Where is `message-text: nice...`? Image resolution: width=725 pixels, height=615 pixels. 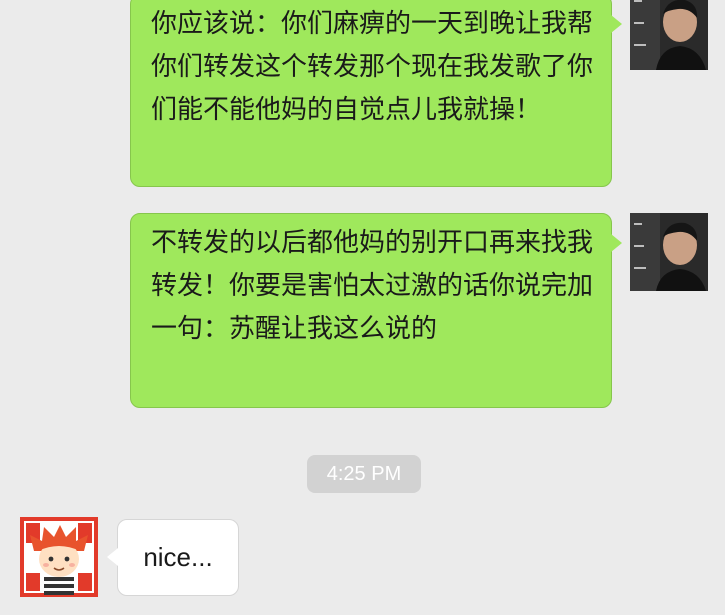 message-text: nice... is located at coordinates (178, 557).